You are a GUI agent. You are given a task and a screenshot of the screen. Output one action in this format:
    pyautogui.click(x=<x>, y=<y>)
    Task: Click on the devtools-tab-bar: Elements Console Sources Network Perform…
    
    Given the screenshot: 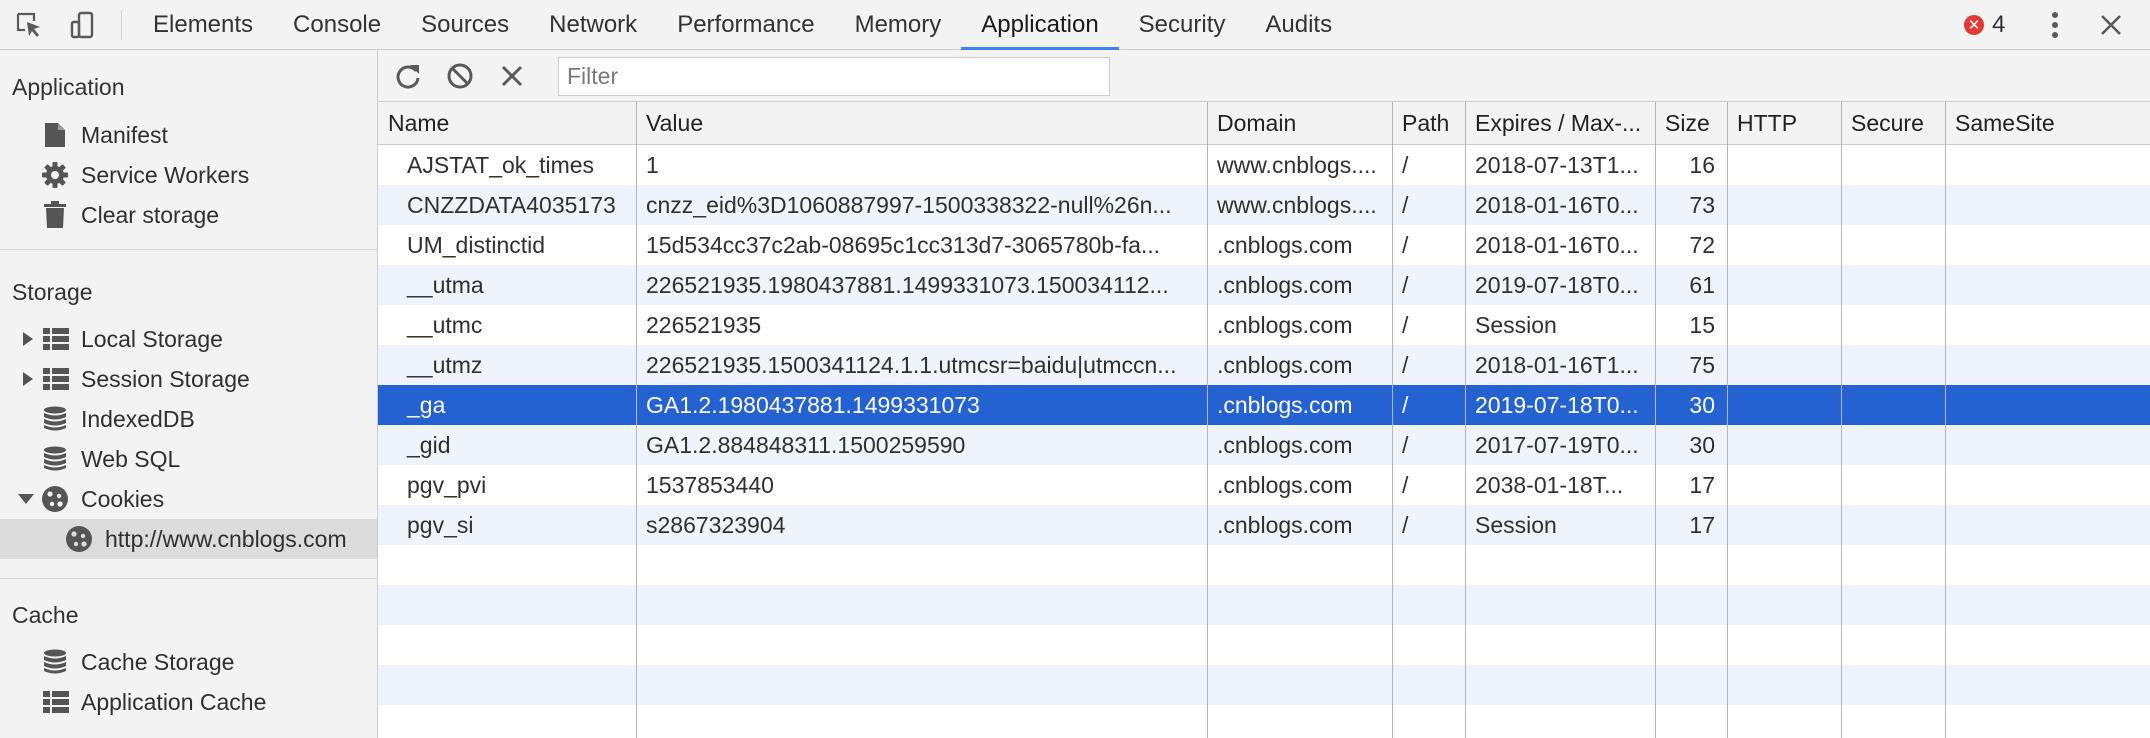 What is the action you would take?
    pyautogui.click(x=1075, y=25)
    